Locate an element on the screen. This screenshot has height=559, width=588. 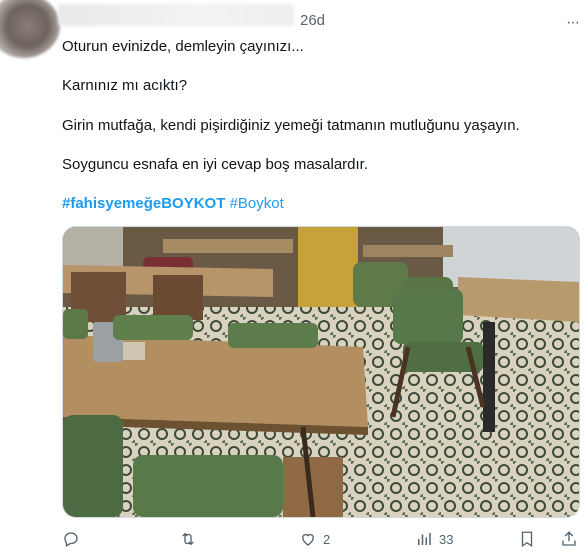
reply-icon is located at coordinates (71, 539).